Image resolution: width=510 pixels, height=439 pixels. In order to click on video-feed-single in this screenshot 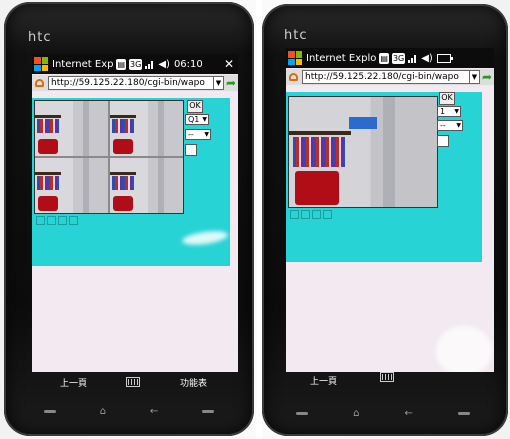, I will do `click(363, 152)`.